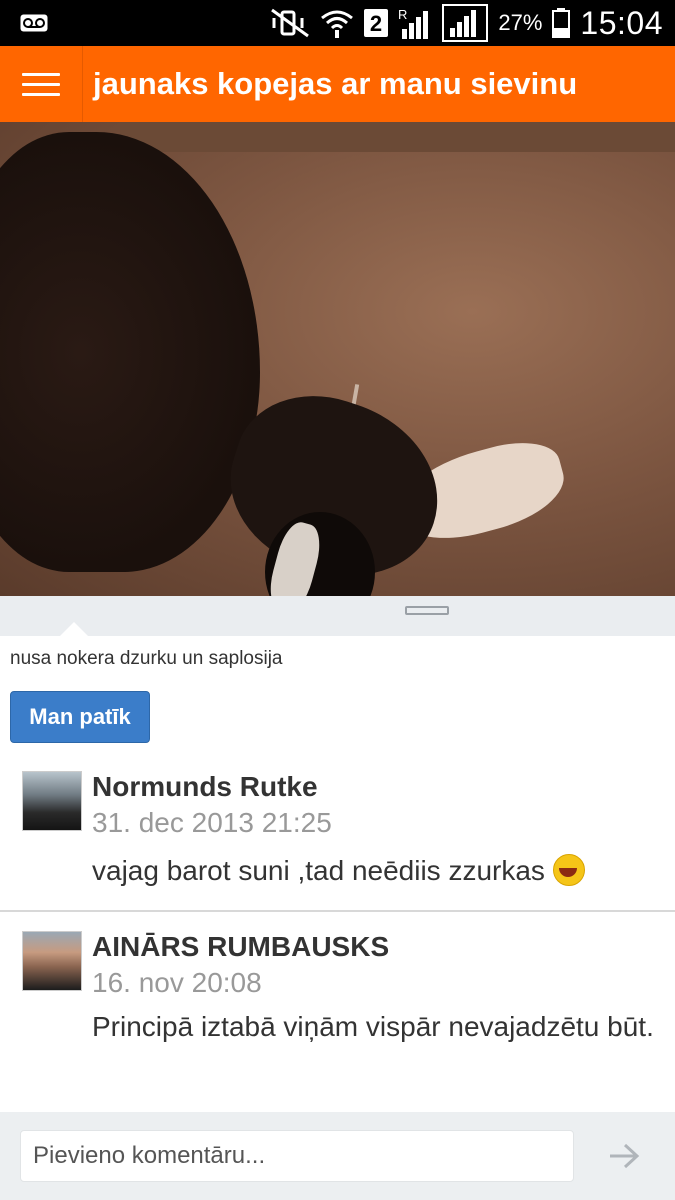  I want to click on hamburger-menu-icon, so click(41, 84).